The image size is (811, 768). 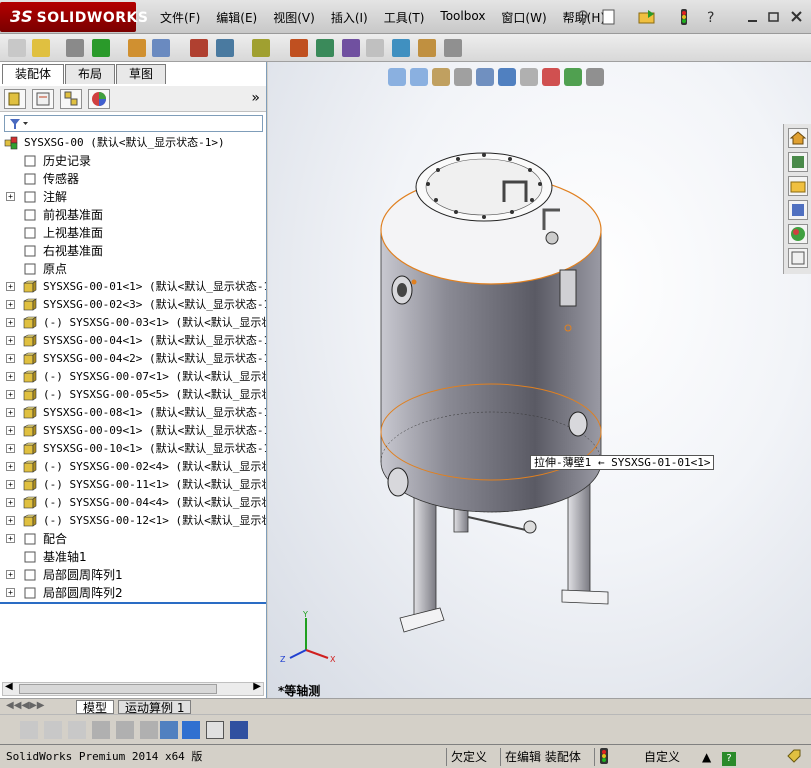 I want to click on tree-root: SYSXSG-00 (默认<默认_显示状态-1>), so click(x=133, y=143).